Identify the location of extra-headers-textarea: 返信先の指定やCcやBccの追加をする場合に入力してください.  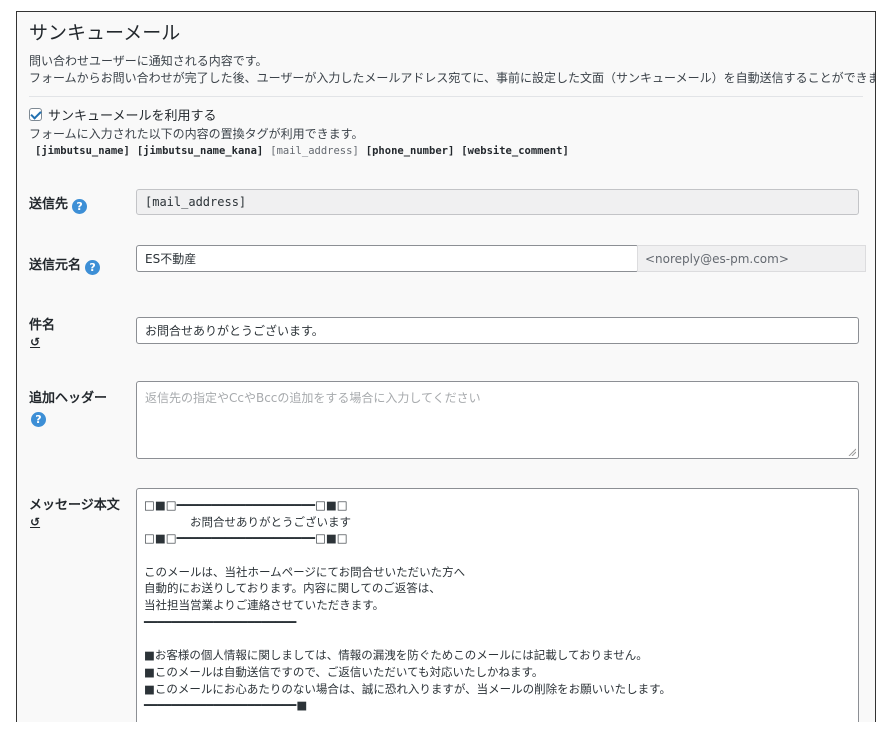
(497, 420).